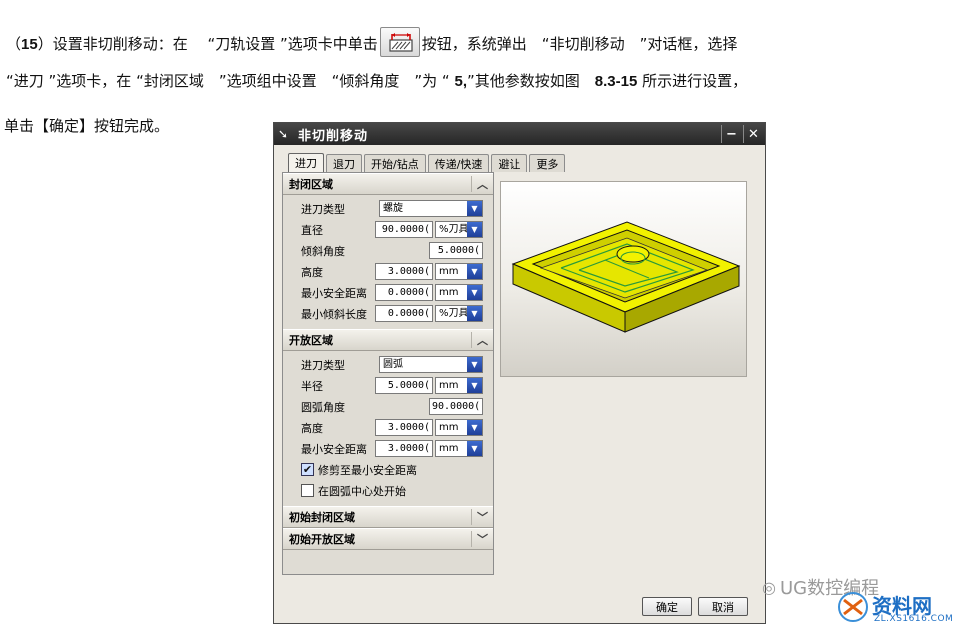  I want to click on arc-angle-input: 90.0000(, so click(456, 406).